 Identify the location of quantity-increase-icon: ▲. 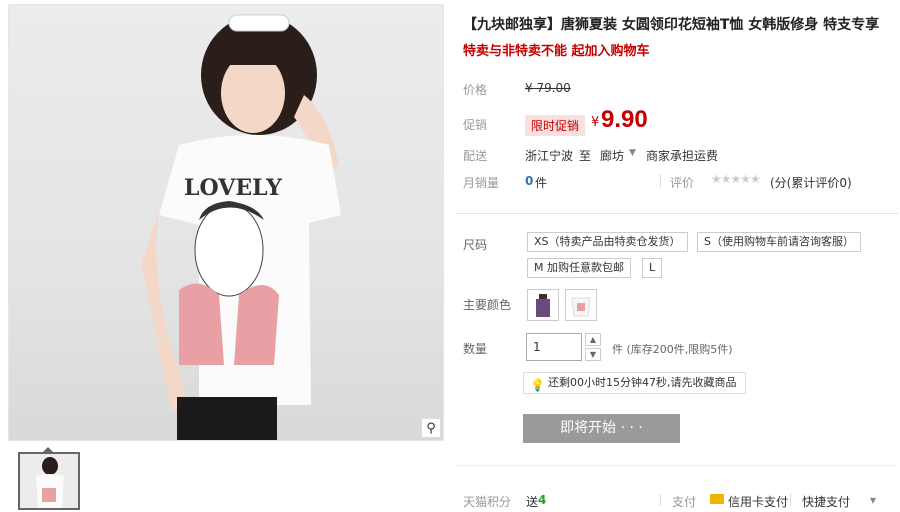
(593, 339).